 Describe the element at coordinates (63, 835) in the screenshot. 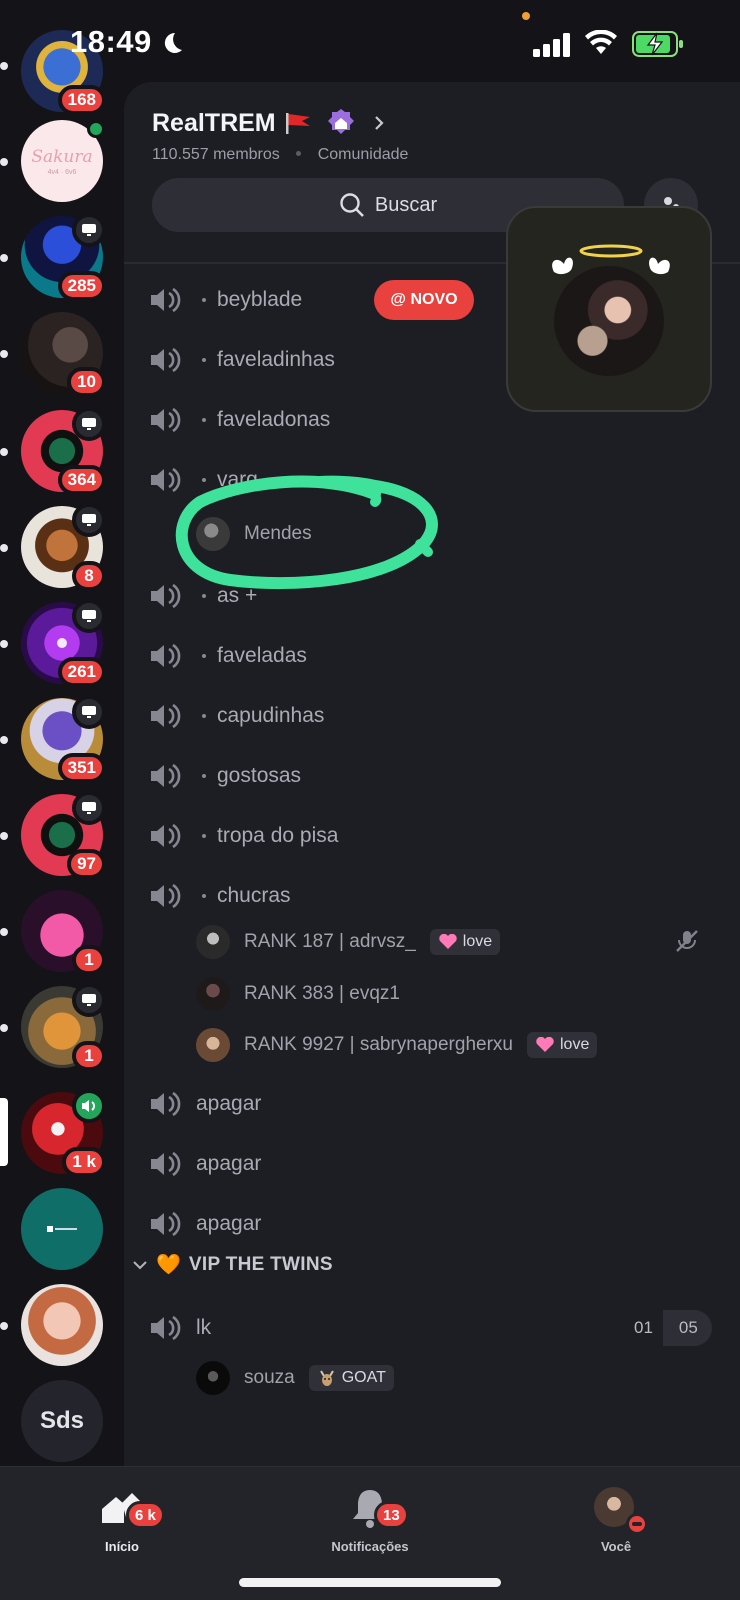

I see `server-item: 97` at that location.